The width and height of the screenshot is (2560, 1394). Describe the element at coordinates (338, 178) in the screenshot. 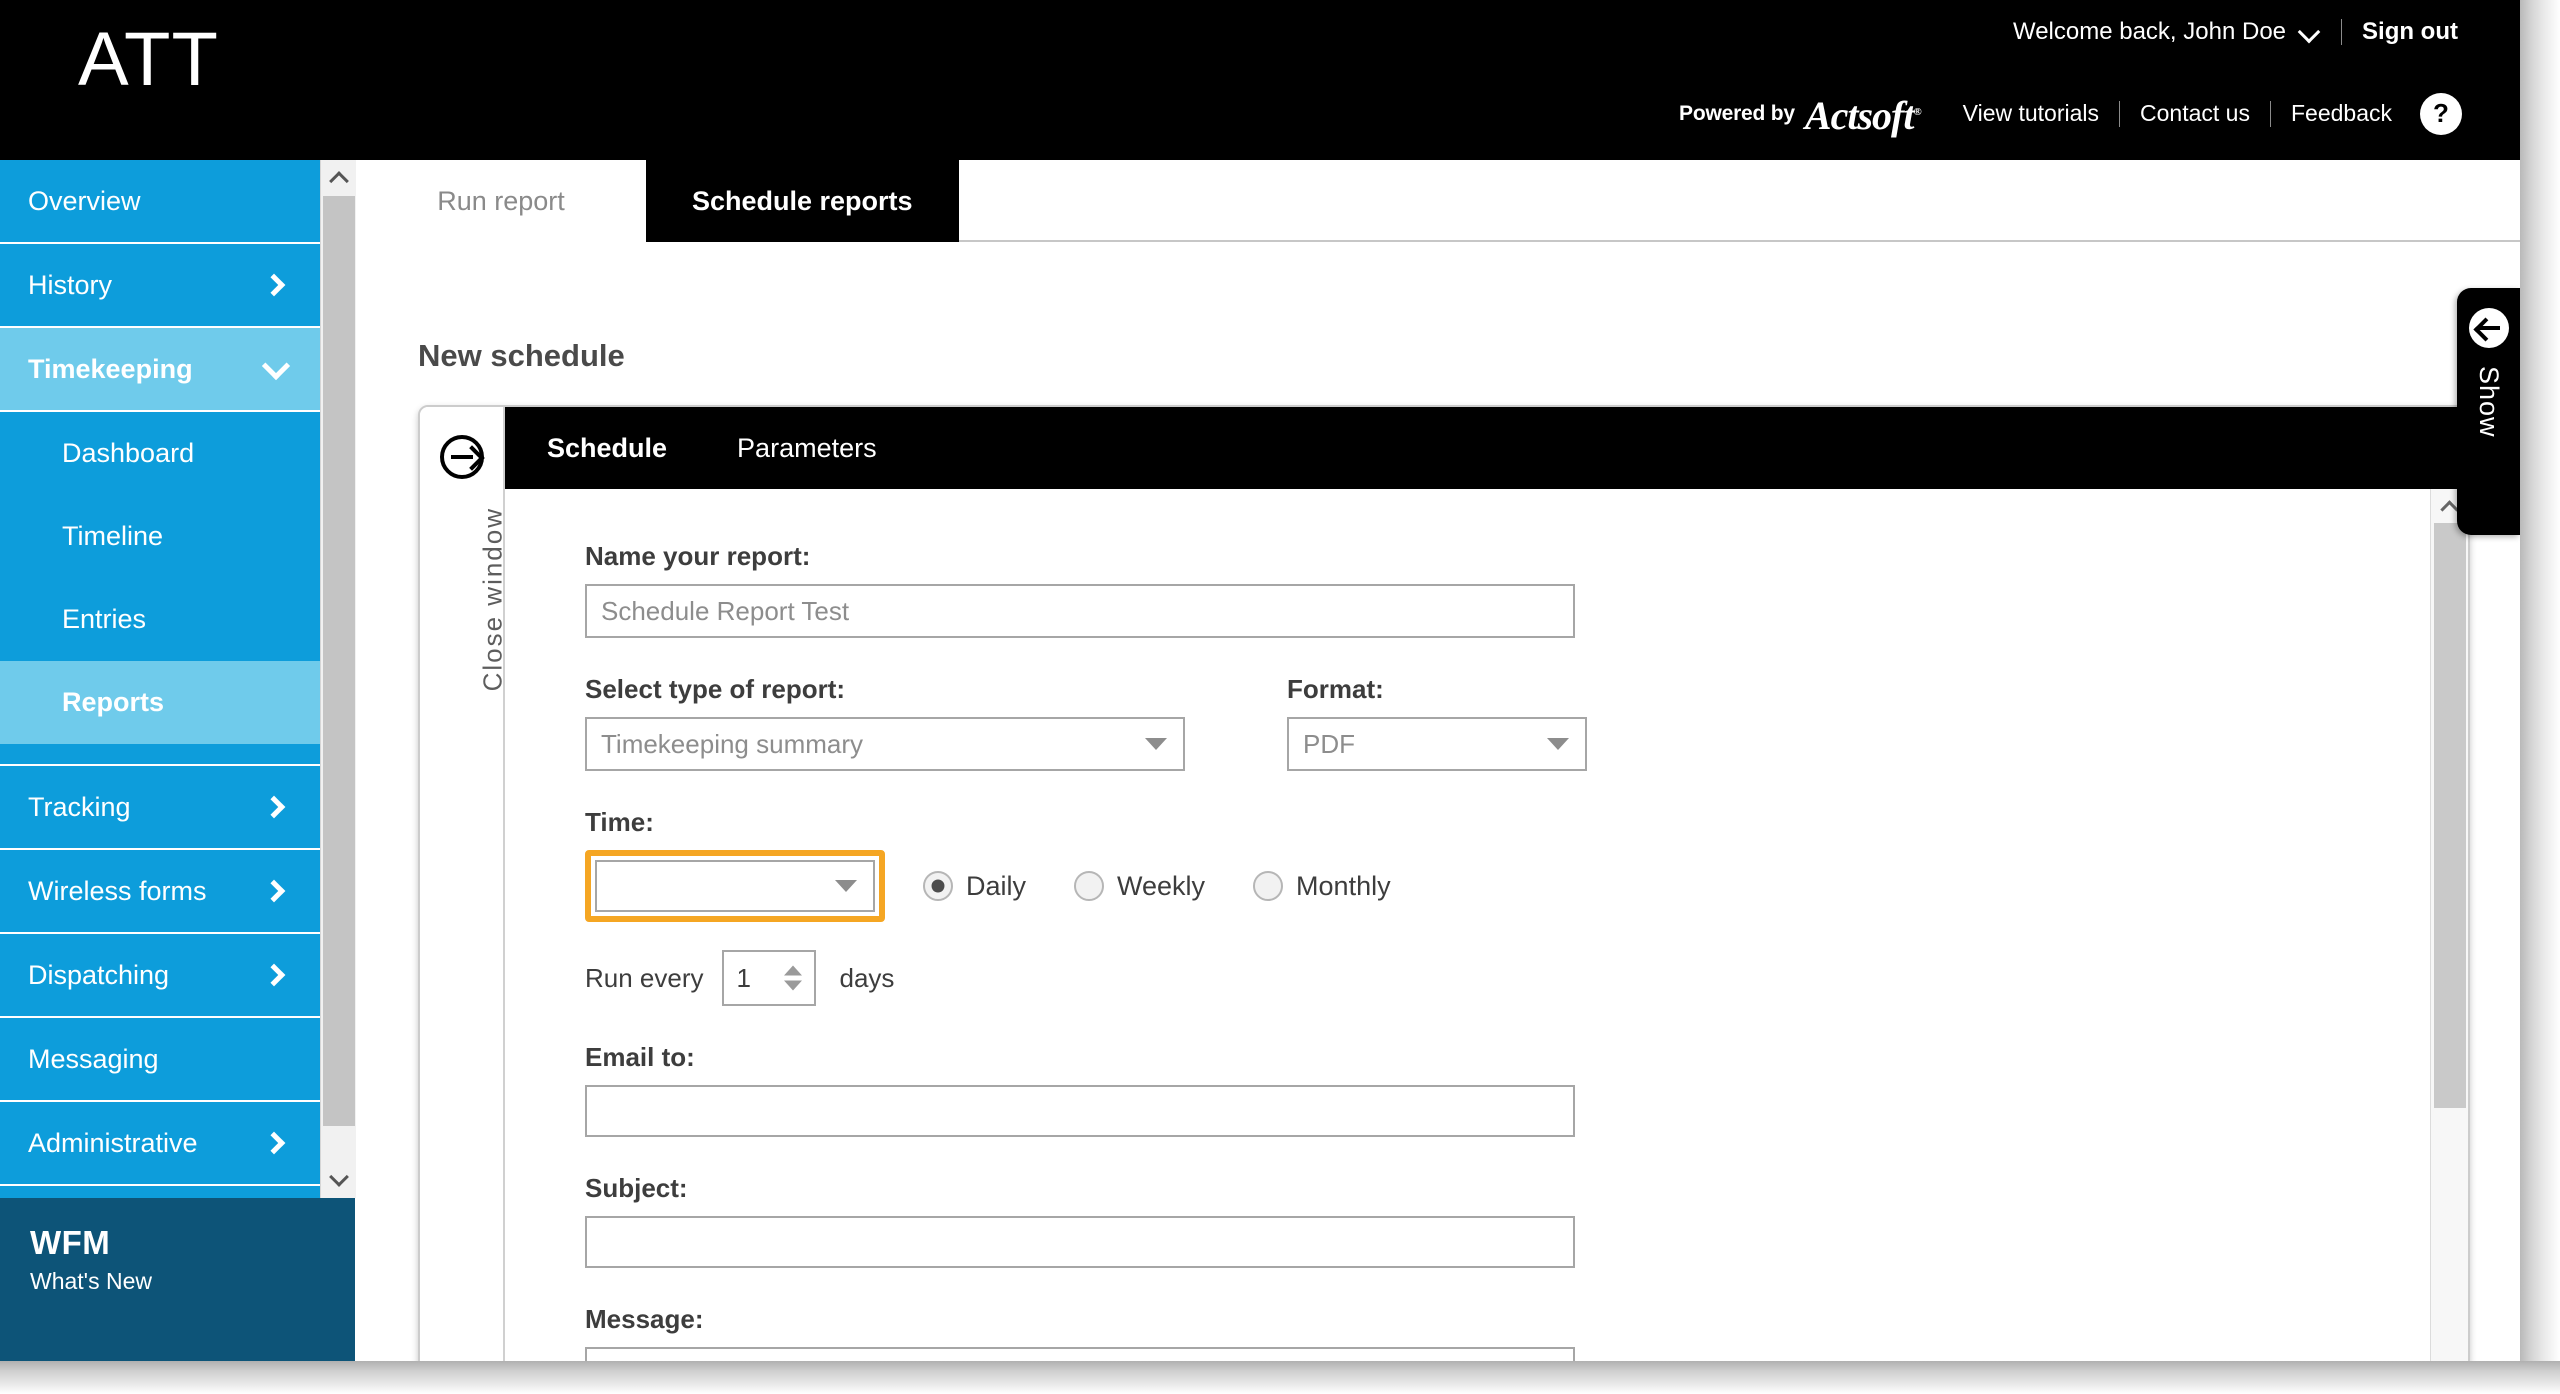

I see `scroll-up-icon` at that location.